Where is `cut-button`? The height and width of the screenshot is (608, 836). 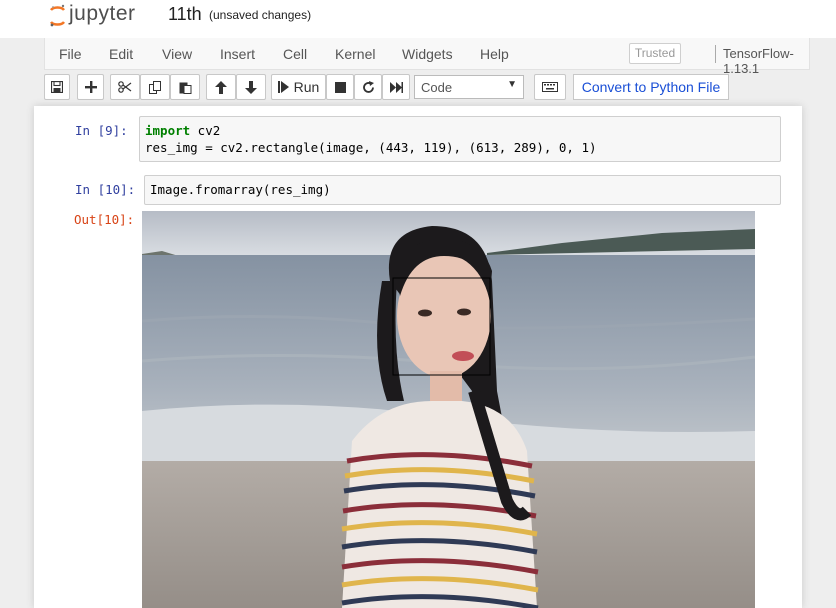 cut-button is located at coordinates (125, 87).